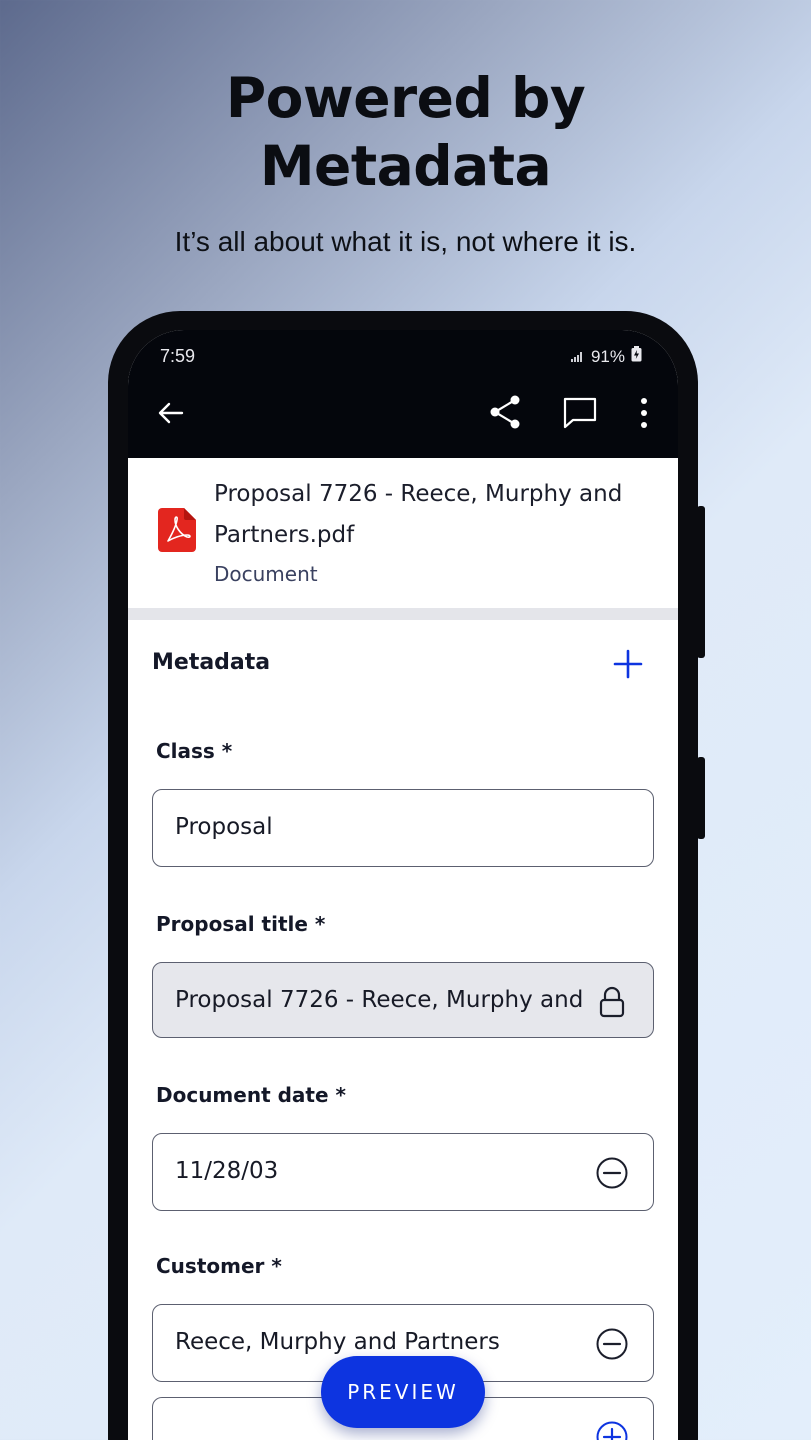 The height and width of the screenshot is (1440, 811). What do you see at coordinates (403, 614) in the screenshot?
I see `section-divider` at bounding box center [403, 614].